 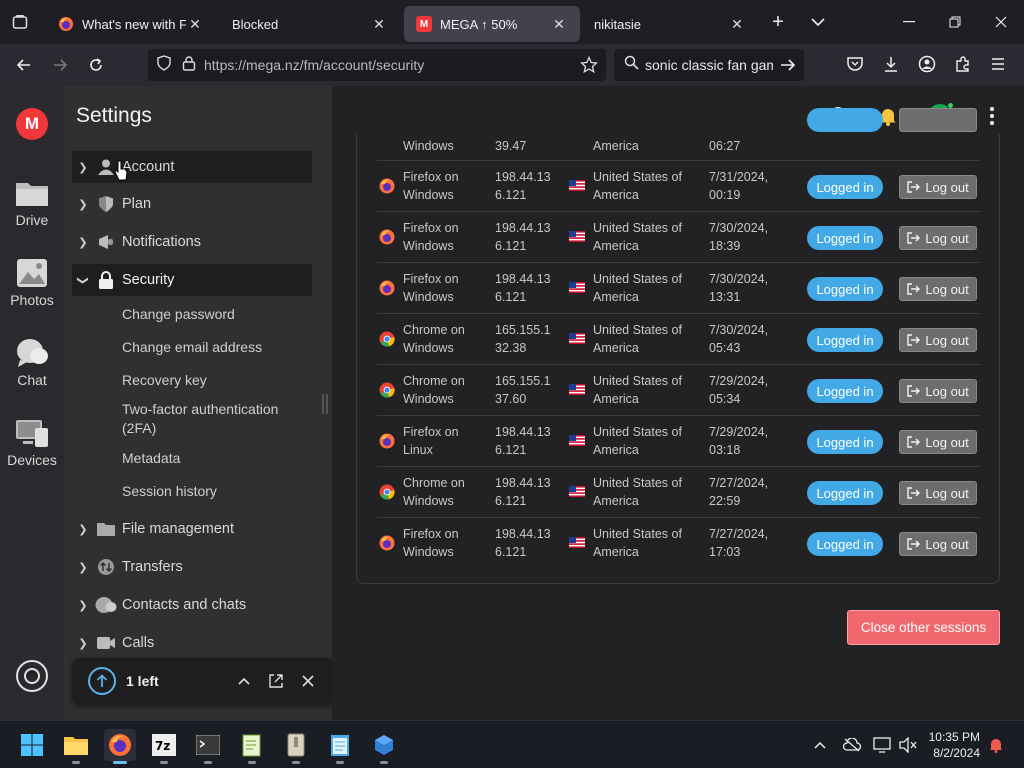 What do you see at coordinates (192, 167) in the screenshot?
I see `sidebar-item-account: ❯ Account` at bounding box center [192, 167].